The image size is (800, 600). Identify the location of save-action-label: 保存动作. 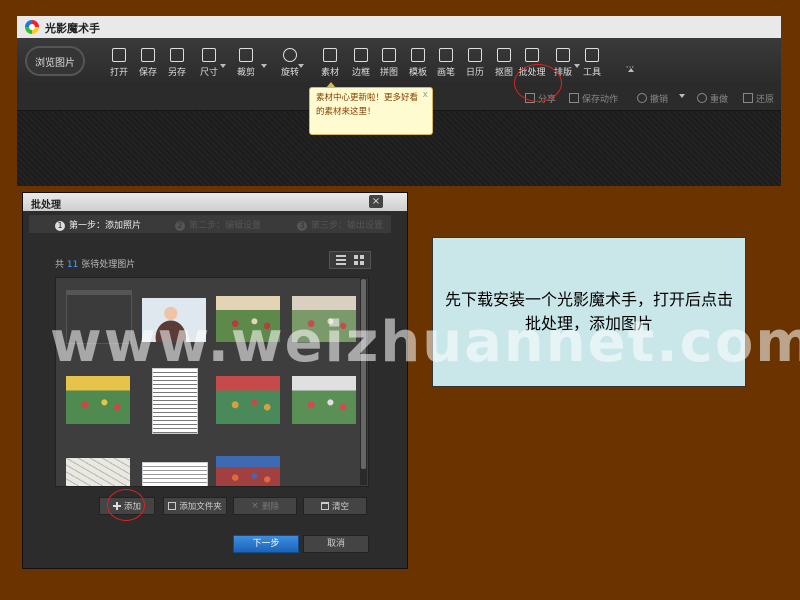
(600, 100).